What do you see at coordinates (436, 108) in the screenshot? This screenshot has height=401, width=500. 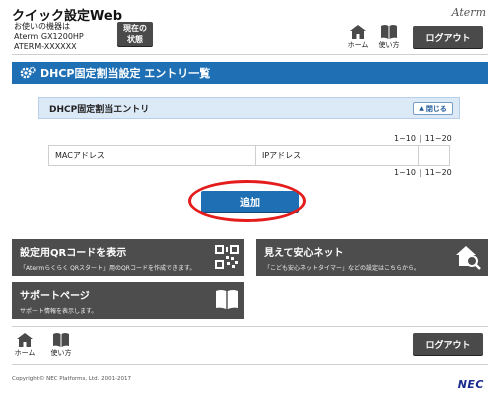 I see `close-label: 閉じる` at bounding box center [436, 108].